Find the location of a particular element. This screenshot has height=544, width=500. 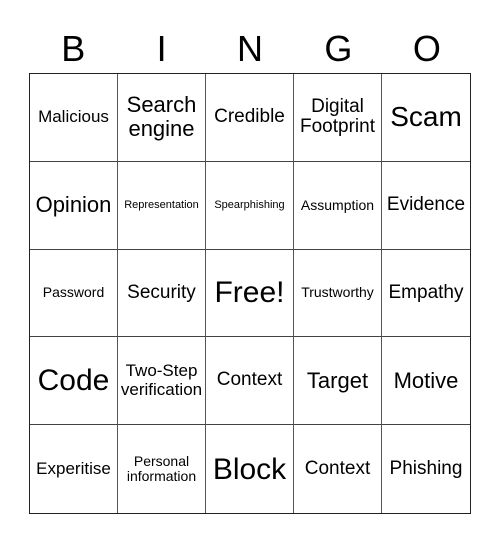

bingo-cell: Digital Footprint is located at coordinates (338, 118).